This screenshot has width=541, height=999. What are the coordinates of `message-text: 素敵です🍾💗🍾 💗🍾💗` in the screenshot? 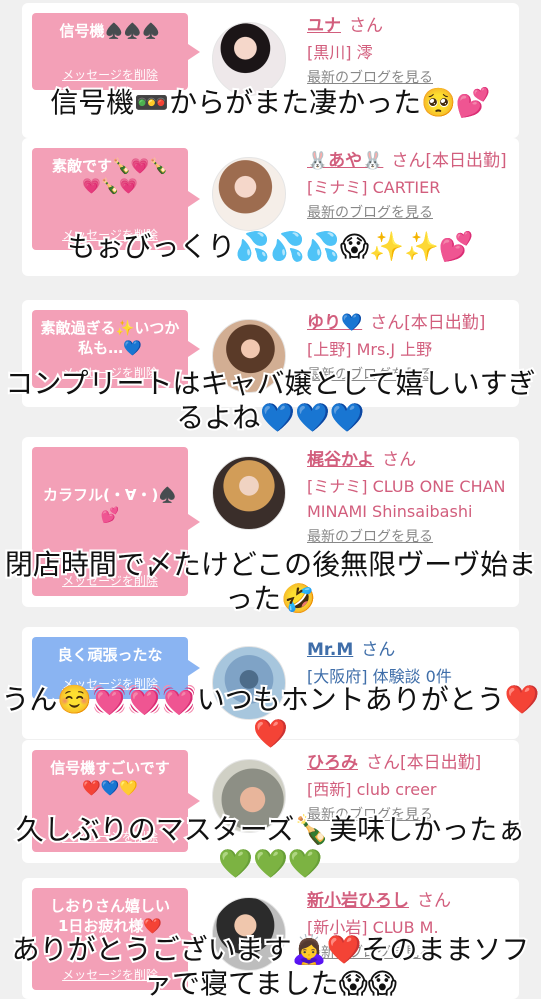 It's located at (110, 176).